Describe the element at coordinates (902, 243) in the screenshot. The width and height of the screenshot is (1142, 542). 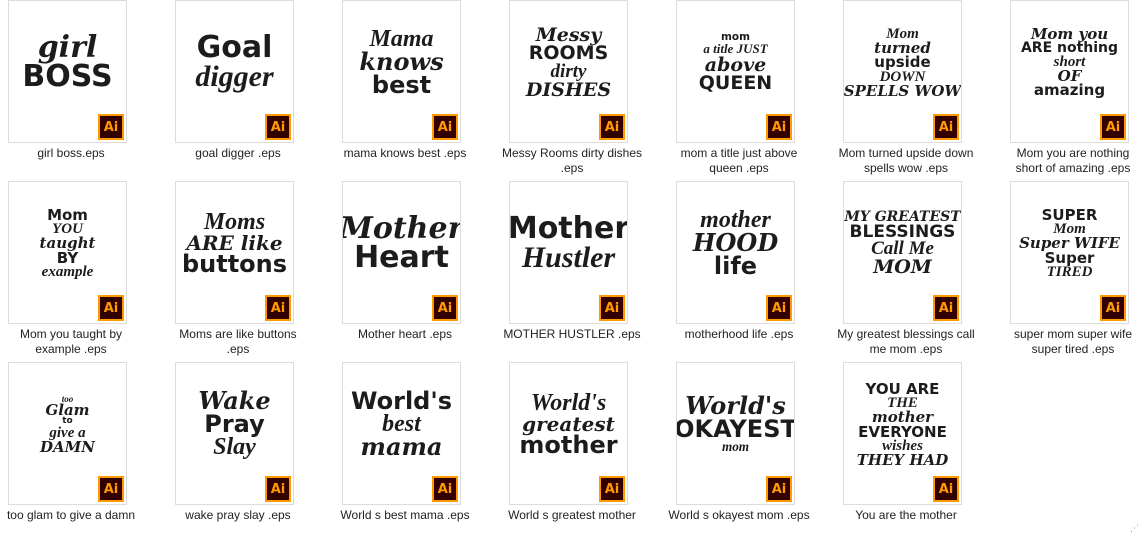
I see `thumbnail-artwork: MY GREATEST BLESSINGS Call Me MOM` at that location.